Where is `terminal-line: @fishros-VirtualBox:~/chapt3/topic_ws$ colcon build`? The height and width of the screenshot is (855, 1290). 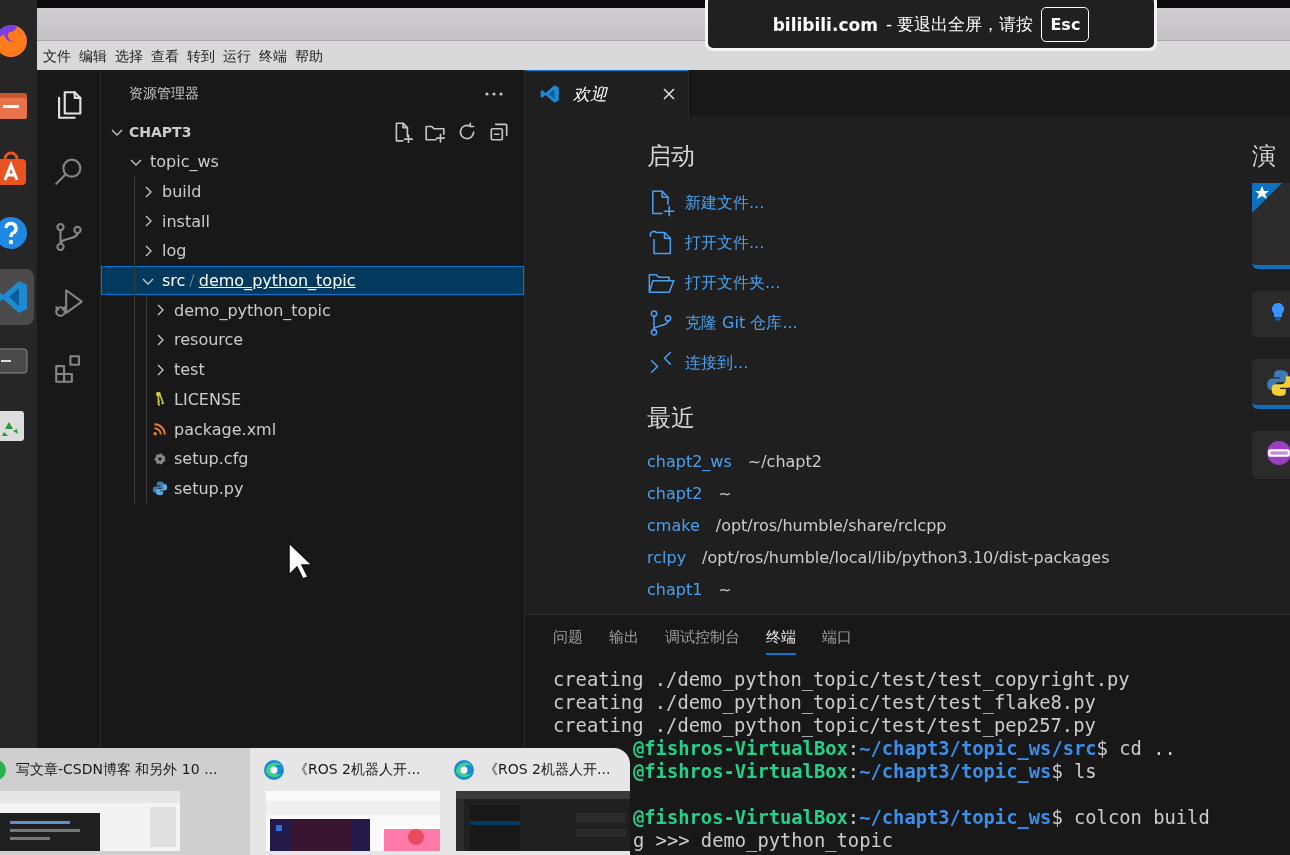
terminal-line: @fishros-VirtualBox:~/chapt3/topic_ws$ colcon build is located at coordinates (921, 817).